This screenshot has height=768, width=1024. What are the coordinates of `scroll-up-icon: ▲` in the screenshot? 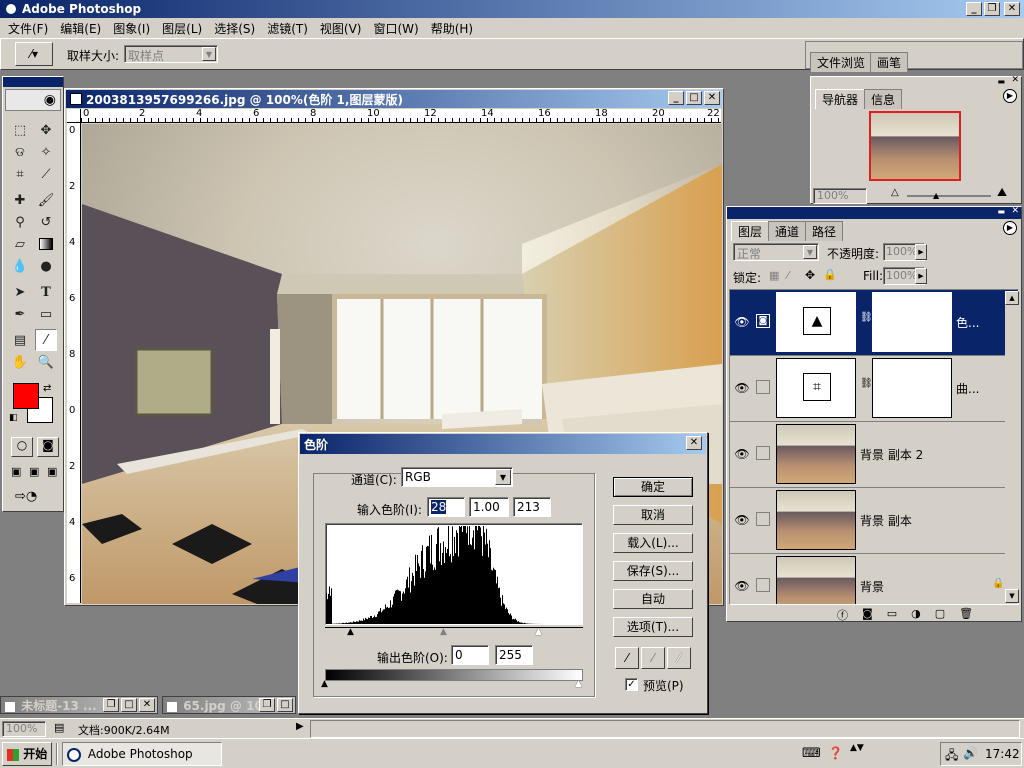 It's located at (1012, 298).